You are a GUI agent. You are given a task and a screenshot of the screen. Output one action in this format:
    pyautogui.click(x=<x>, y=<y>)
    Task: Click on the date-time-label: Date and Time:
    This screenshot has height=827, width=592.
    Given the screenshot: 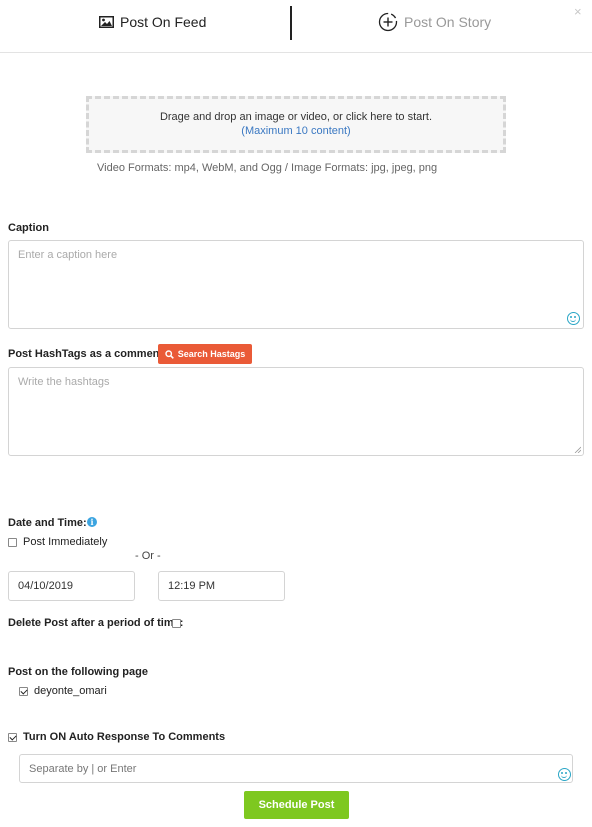 What is the action you would take?
    pyautogui.click(x=47, y=523)
    